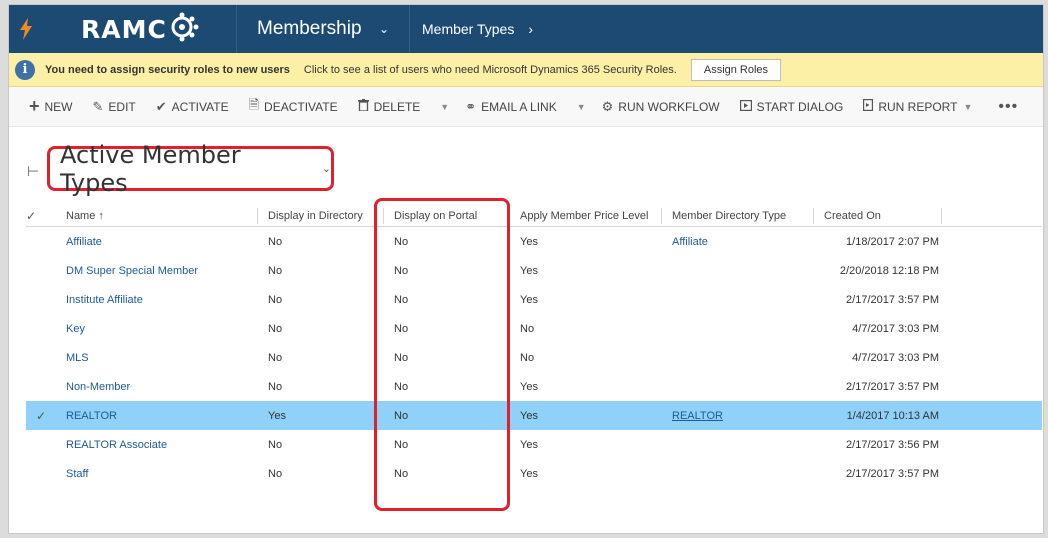 Image resolution: width=1048 pixels, height=538 pixels. What do you see at coordinates (519, 106) in the screenshot?
I see `email-link-label: EMAIL A LINK` at bounding box center [519, 106].